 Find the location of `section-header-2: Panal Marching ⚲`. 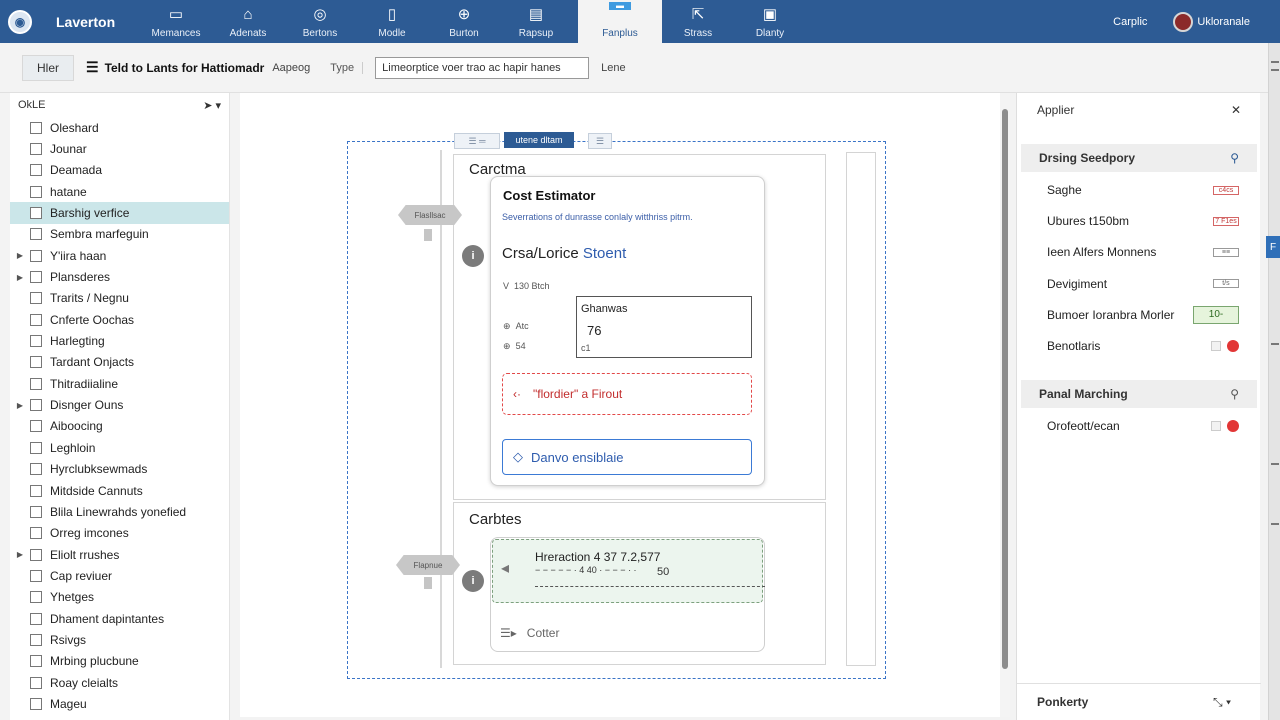

section-header-2: Panal Marching ⚲ is located at coordinates (1139, 394).